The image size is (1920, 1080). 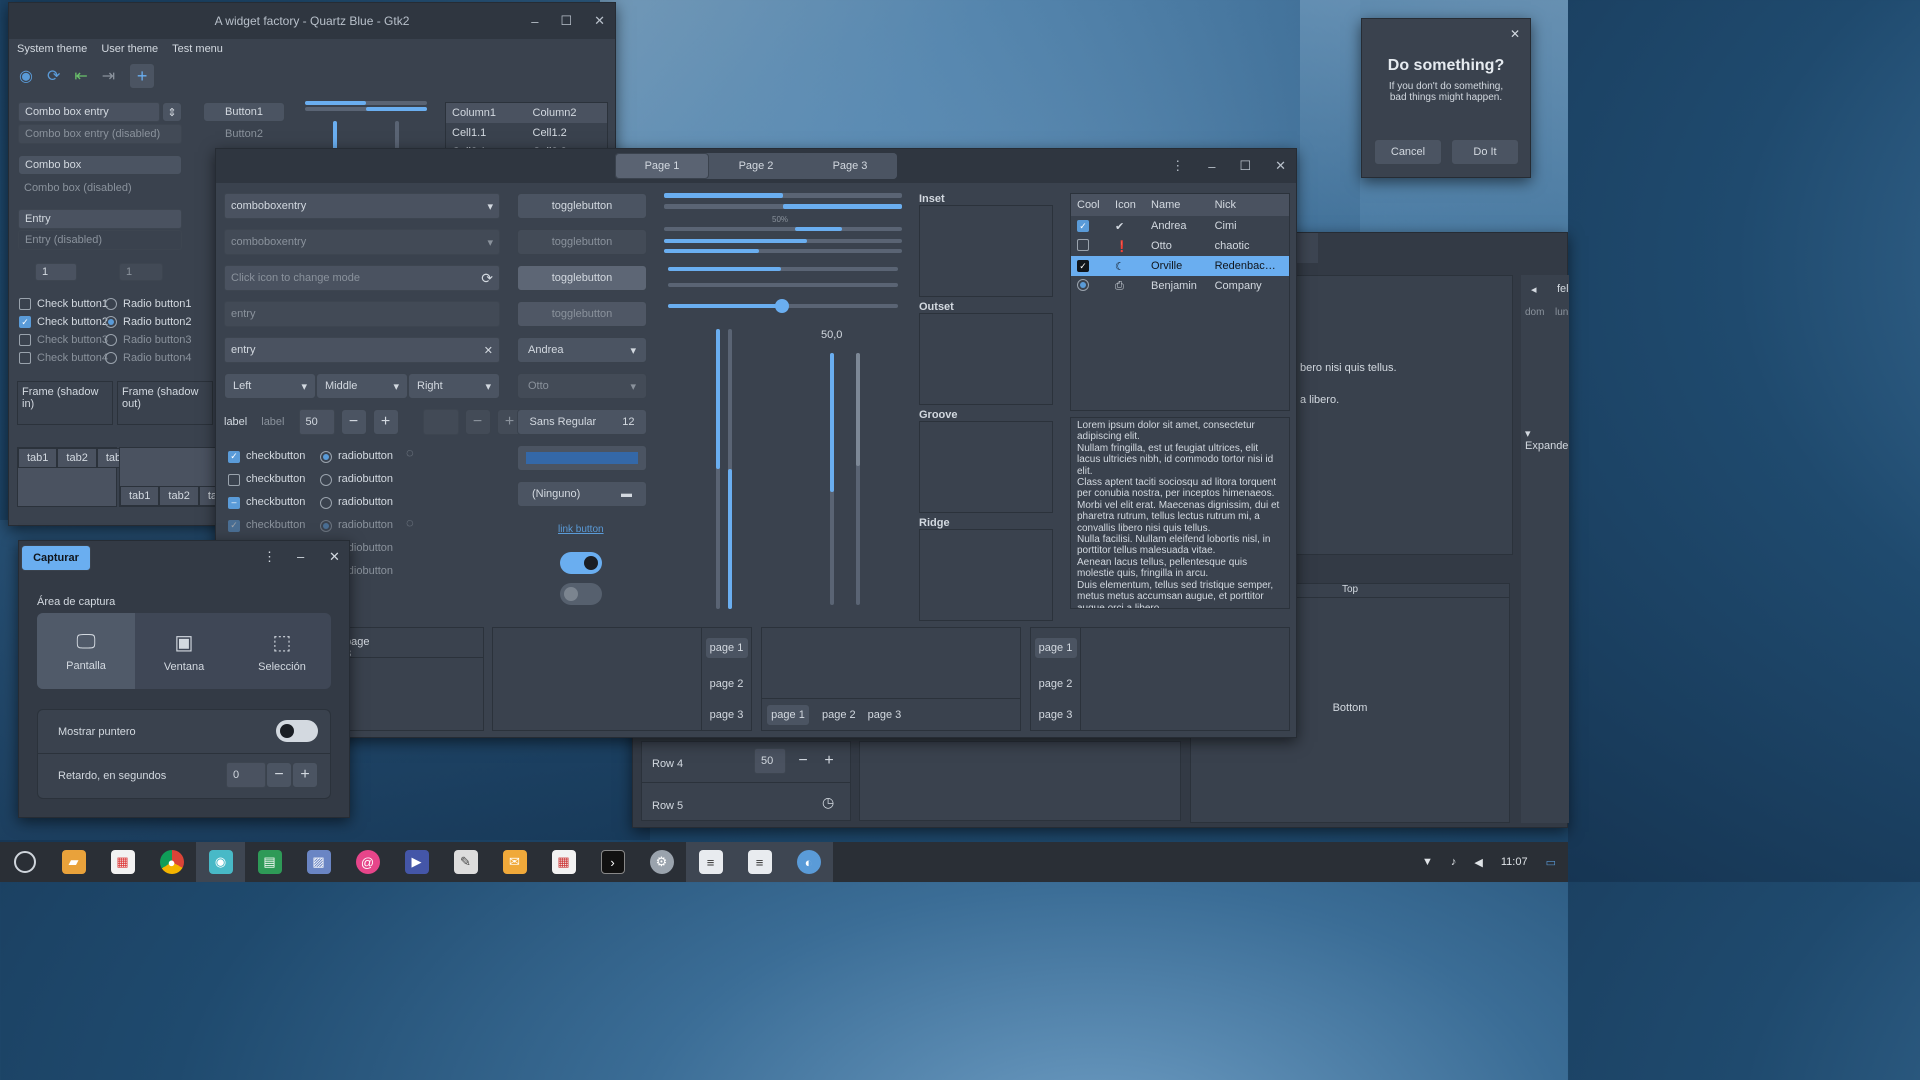 I want to click on wifi-icon: ▼, so click(x=1427, y=862).